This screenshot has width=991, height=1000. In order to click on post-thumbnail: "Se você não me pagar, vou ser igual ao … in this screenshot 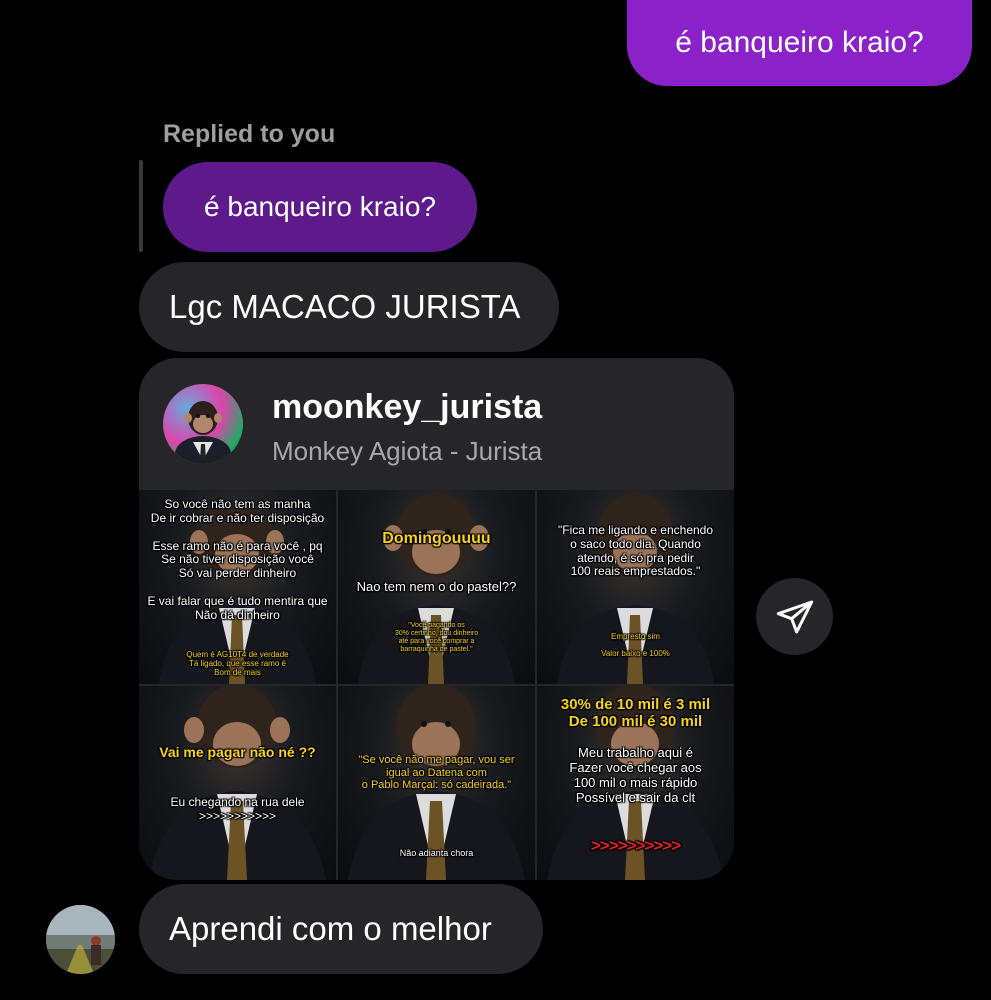, I will do `click(436, 783)`.